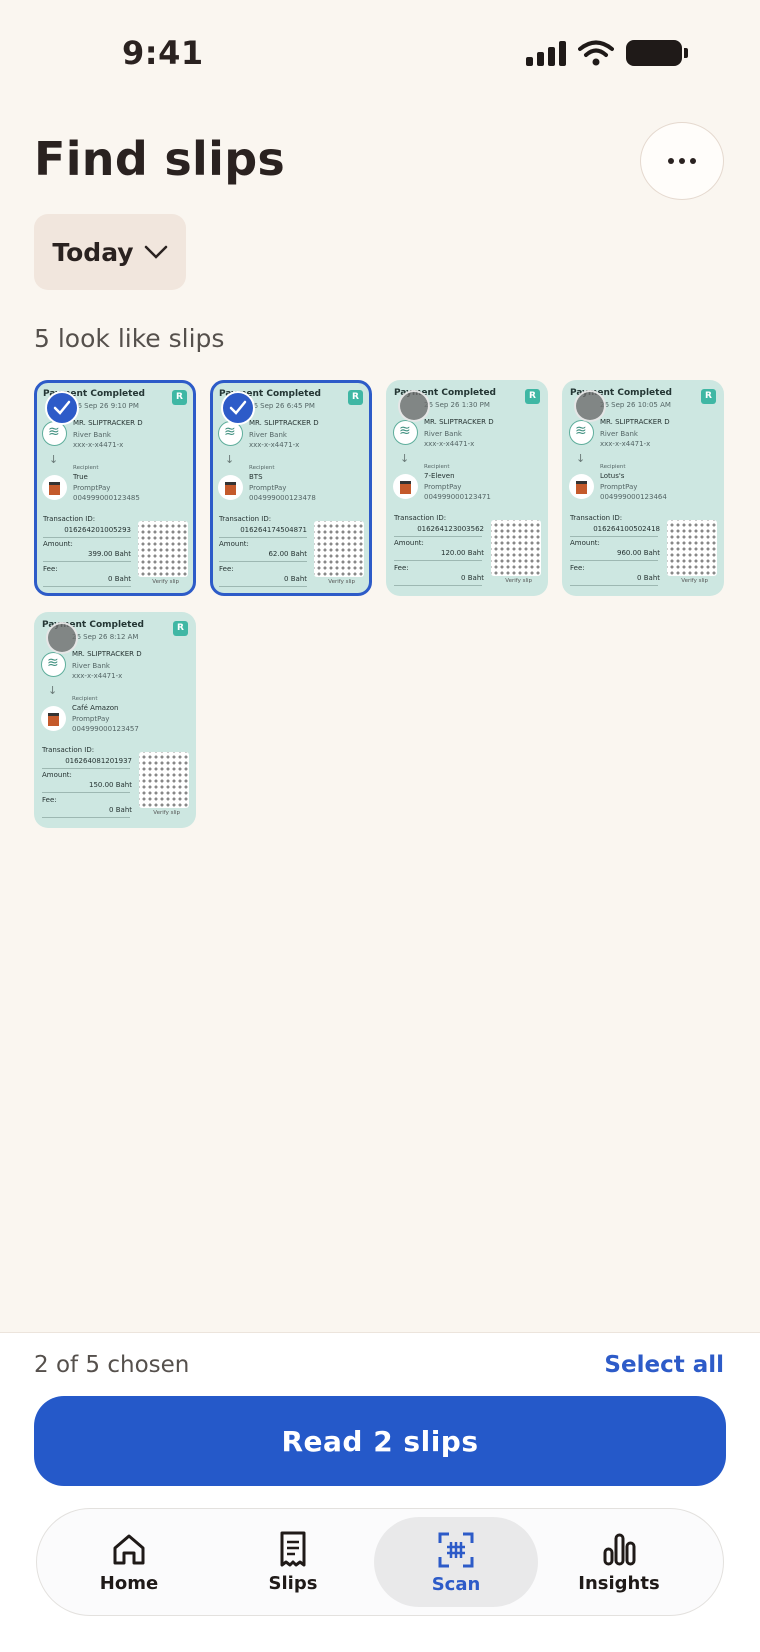 The height and width of the screenshot is (1652, 760). Describe the element at coordinates (95, 708) in the screenshot. I see `slip-recipient: Café Amazon` at that location.